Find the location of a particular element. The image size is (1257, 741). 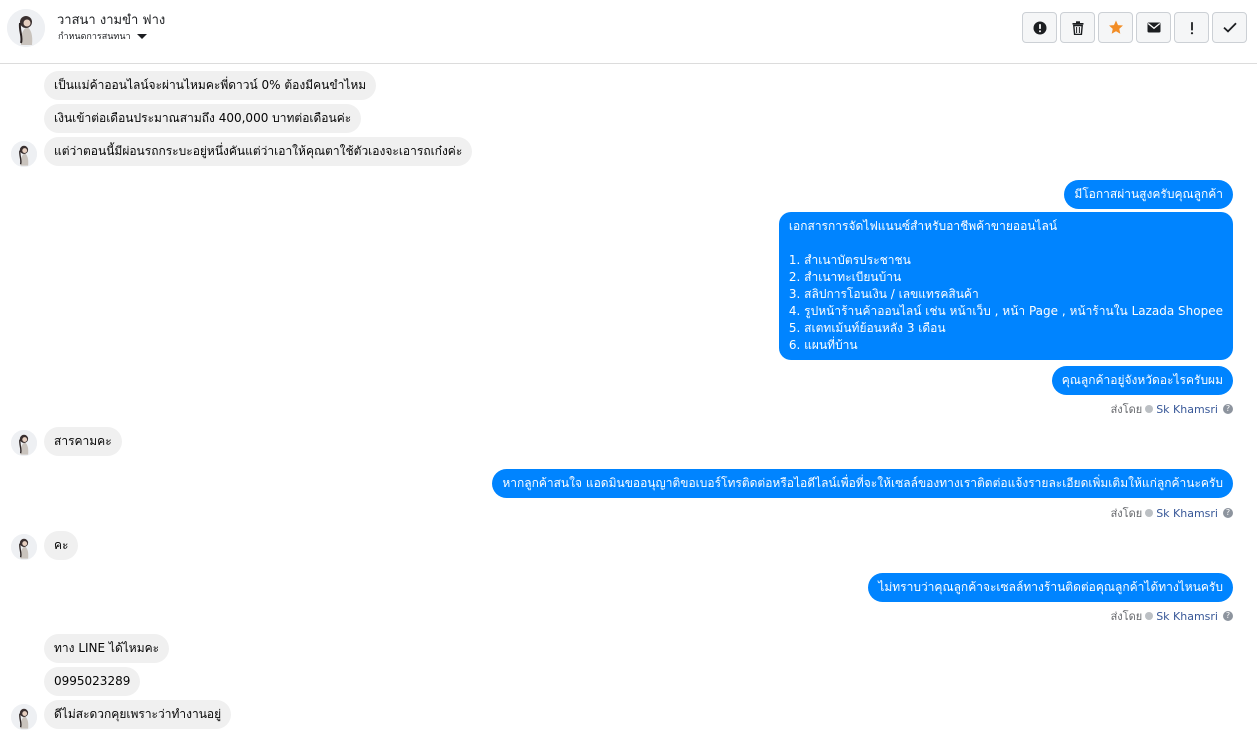

mark-done-button is located at coordinates (1229, 27).